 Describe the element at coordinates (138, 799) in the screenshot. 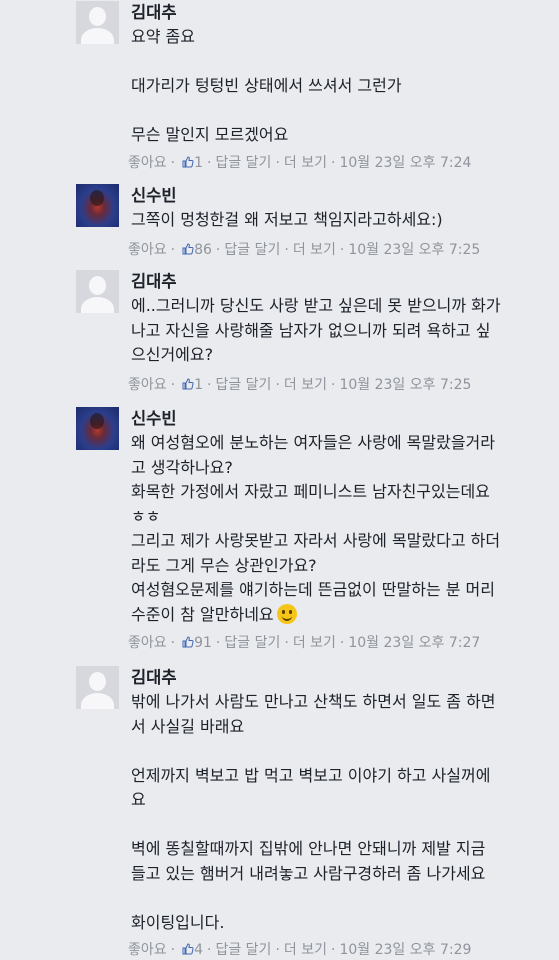

I see `comment-text: 요` at that location.